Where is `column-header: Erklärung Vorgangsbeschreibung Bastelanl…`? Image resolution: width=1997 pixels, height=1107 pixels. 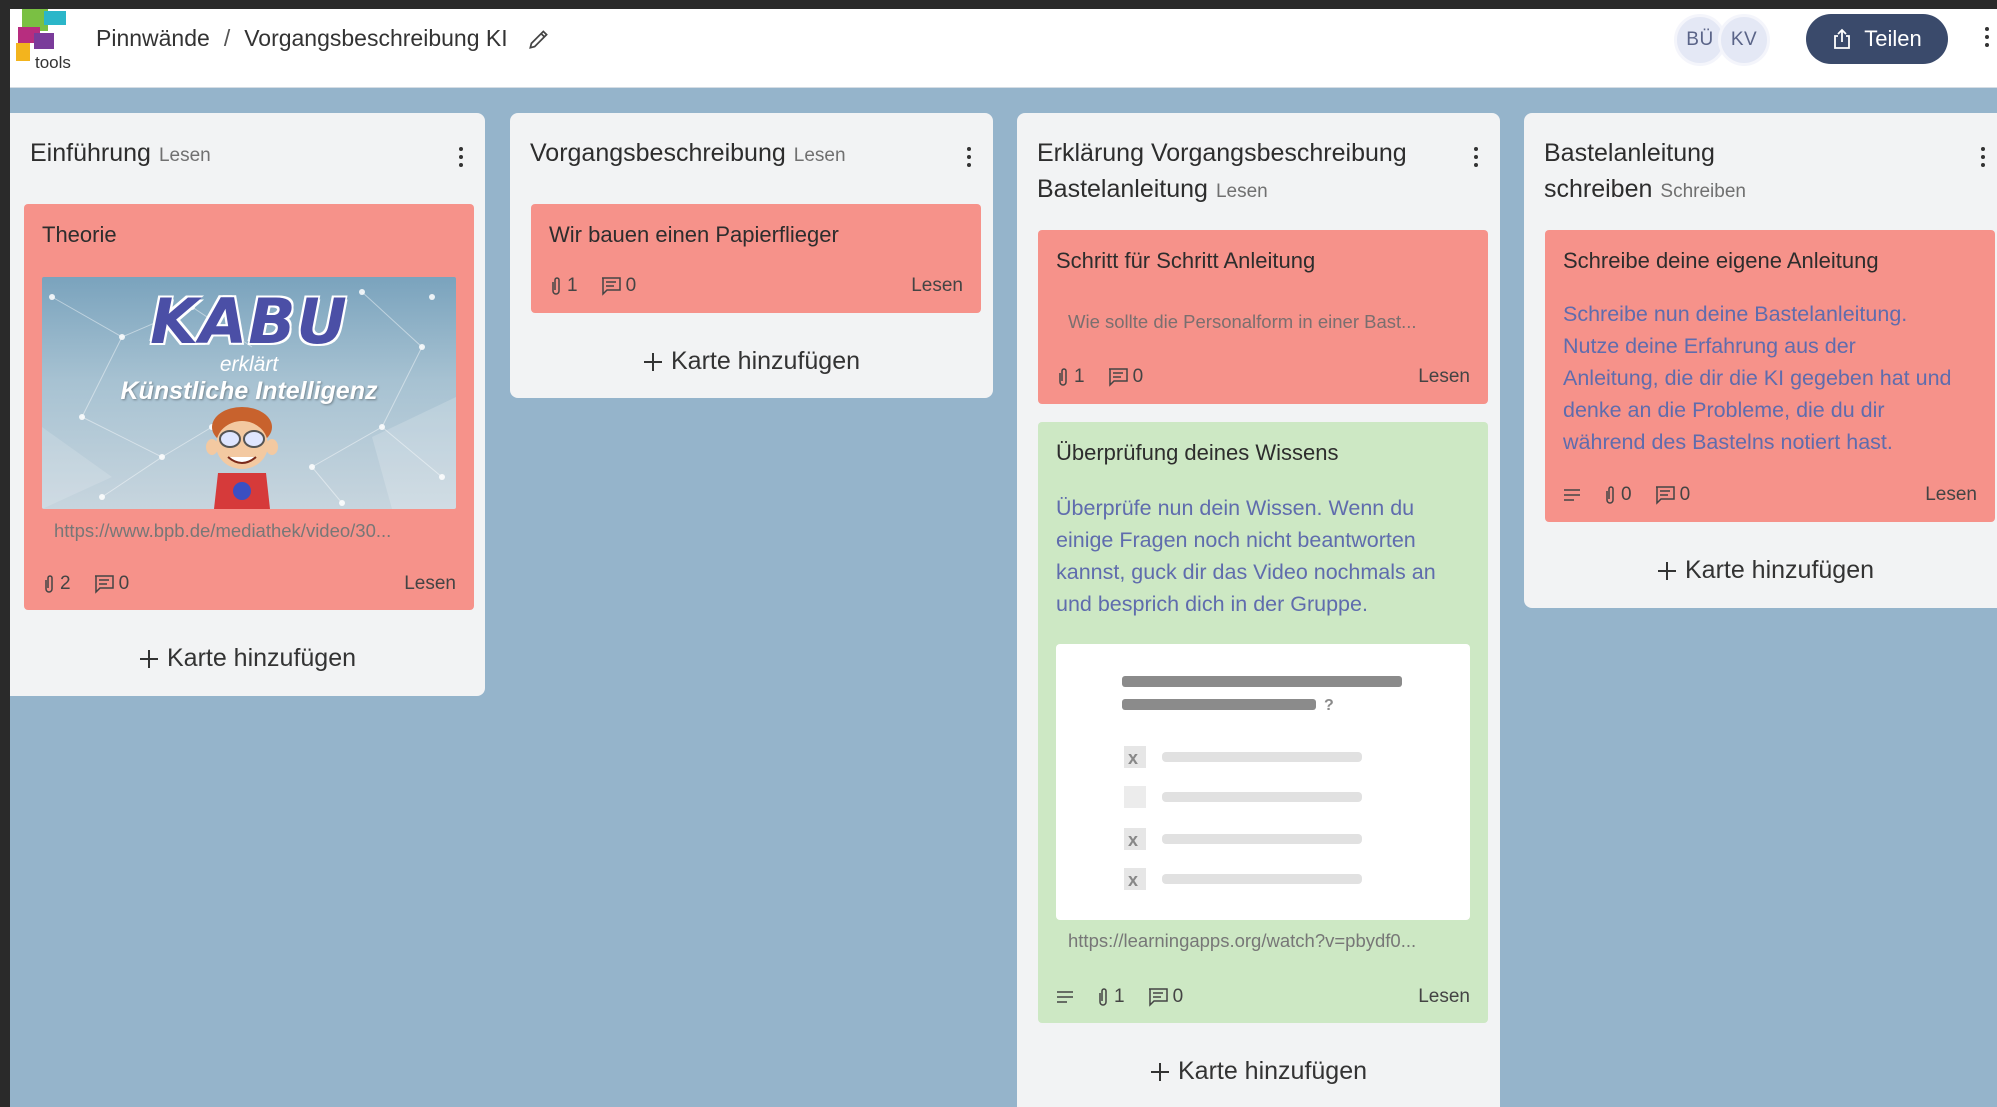 column-header: Erklärung Vorgangsbeschreibung Bastelanl… is located at coordinates (1238, 172).